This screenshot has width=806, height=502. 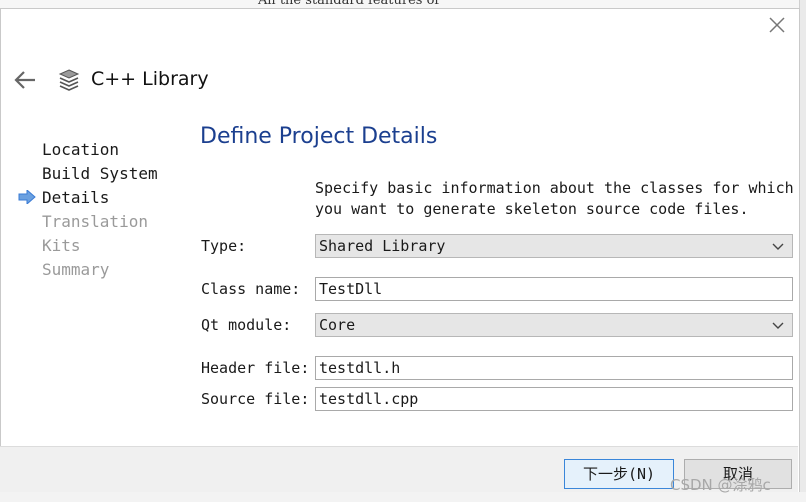 I want to click on close-icon, so click(x=777, y=25).